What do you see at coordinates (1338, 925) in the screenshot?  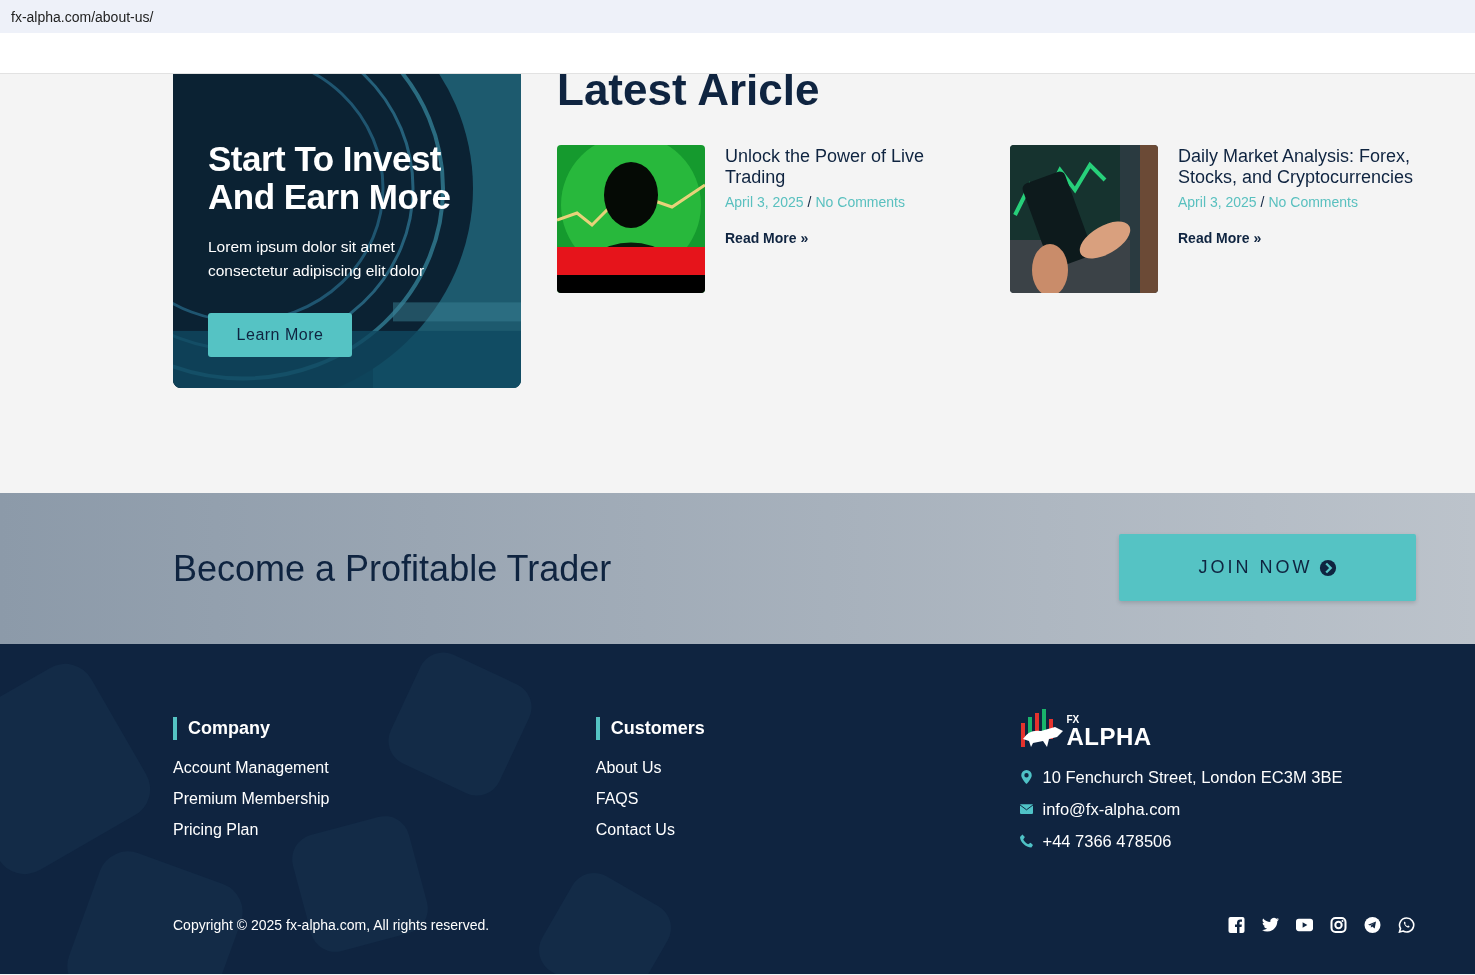 I see `instagram-icon` at bounding box center [1338, 925].